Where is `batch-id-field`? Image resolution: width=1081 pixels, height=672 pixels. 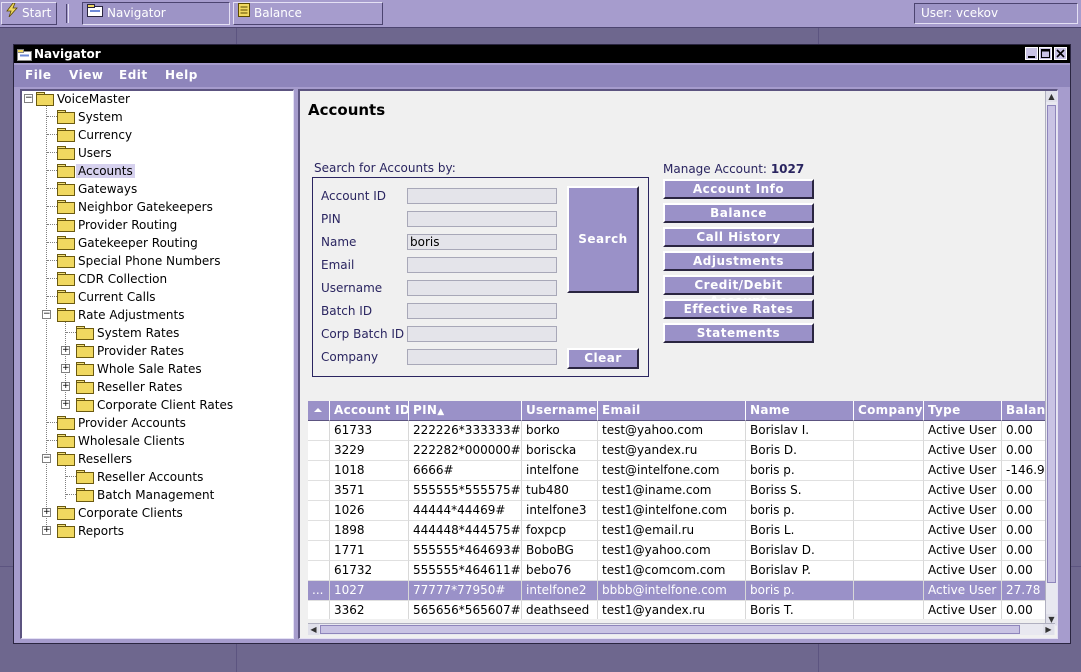
batch-id-field is located at coordinates (482, 311).